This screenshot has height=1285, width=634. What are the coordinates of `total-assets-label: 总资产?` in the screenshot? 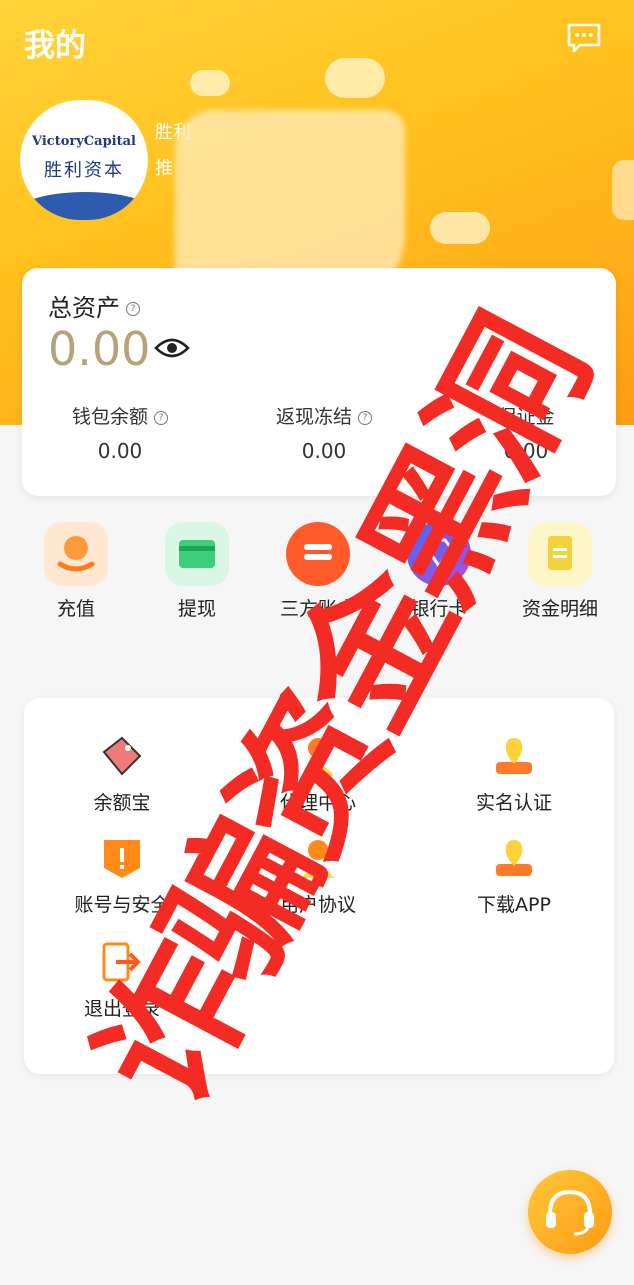 It's located at (94, 305).